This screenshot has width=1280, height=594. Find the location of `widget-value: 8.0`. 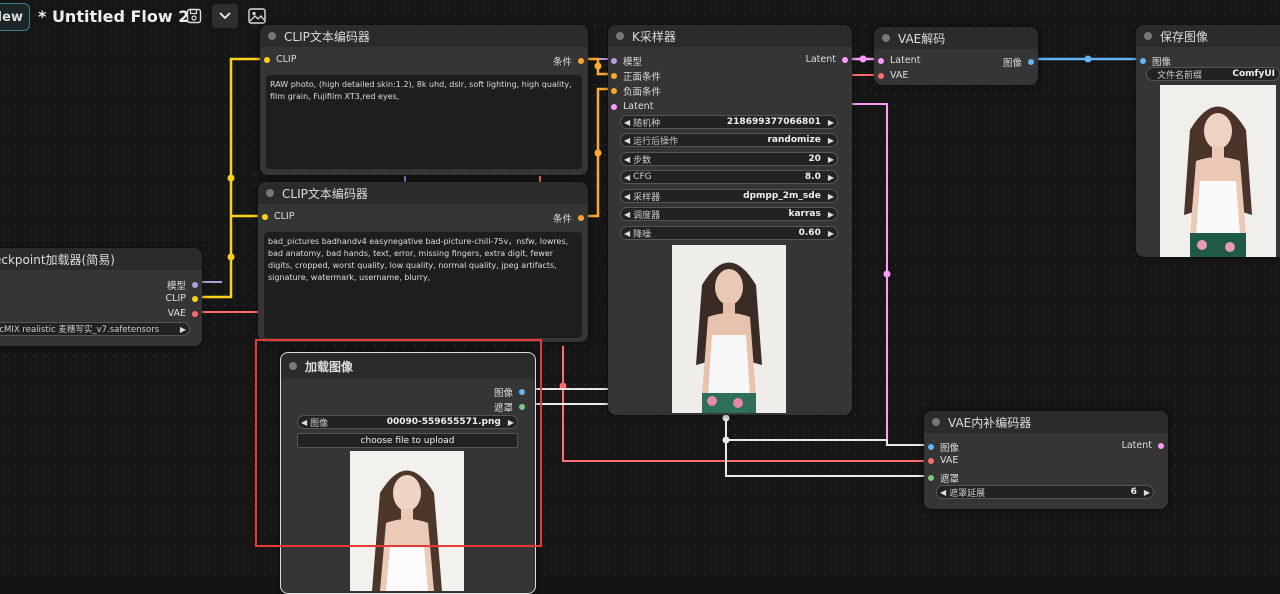

widget-value: 8.0 is located at coordinates (812, 177).